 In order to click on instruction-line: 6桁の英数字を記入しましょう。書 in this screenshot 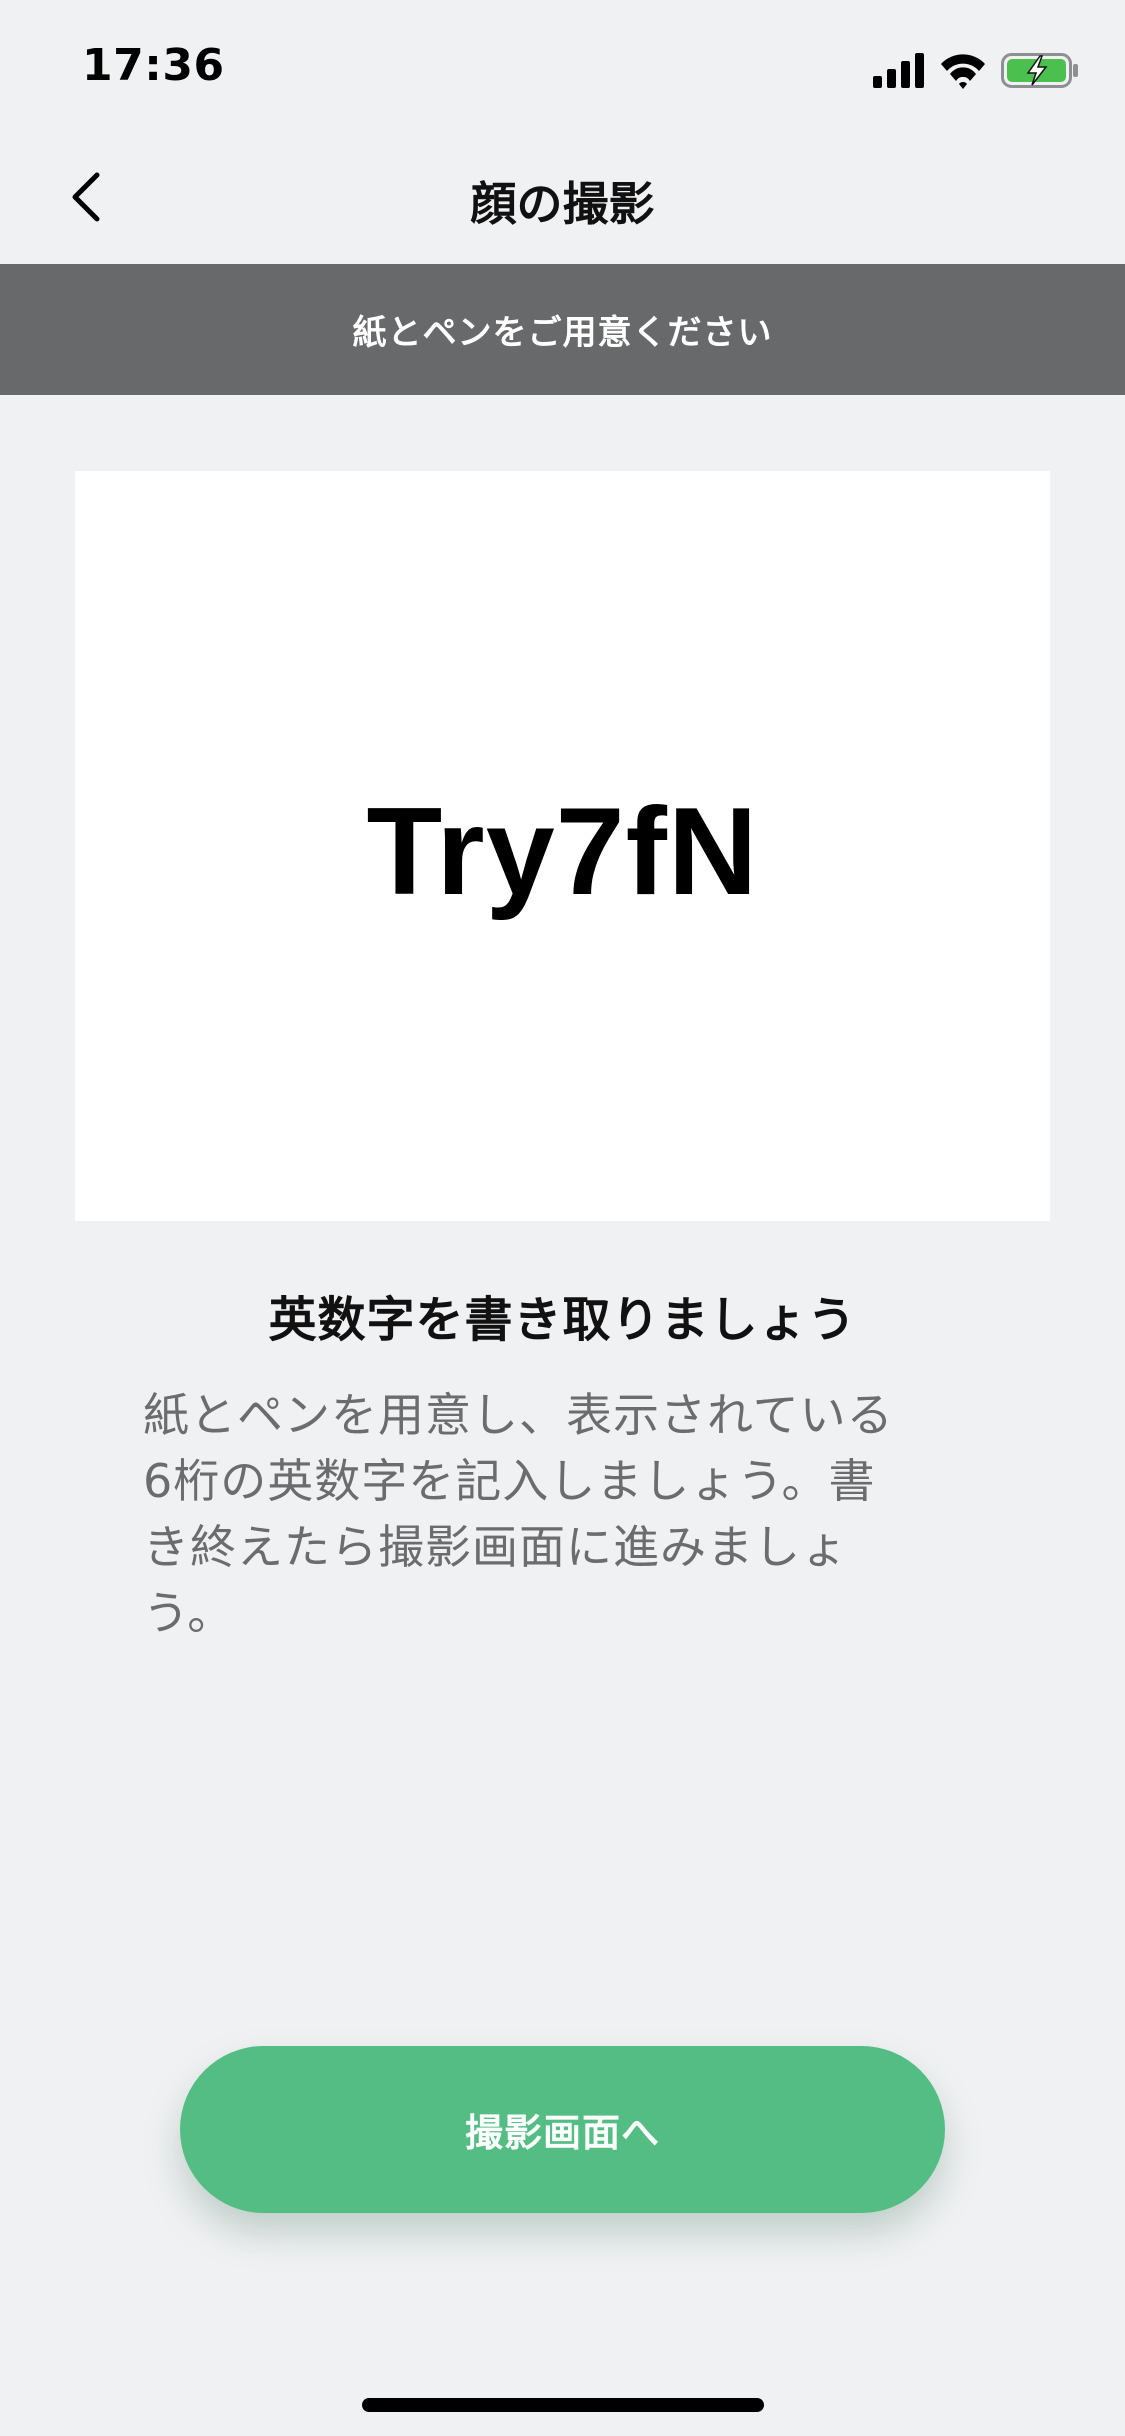, I will do `click(509, 1481)`.